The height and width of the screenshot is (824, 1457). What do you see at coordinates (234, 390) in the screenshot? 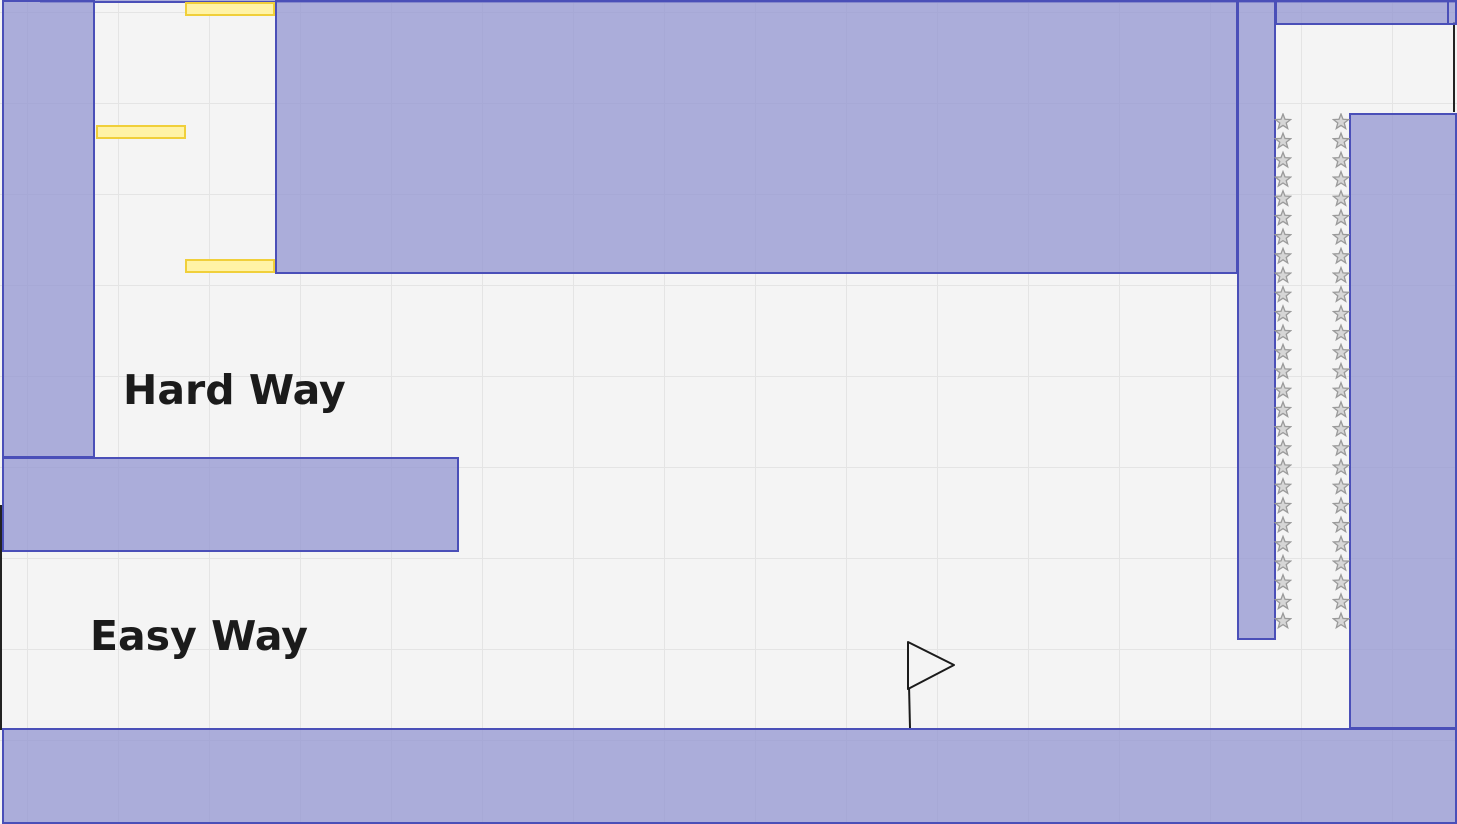
I see `hard-way-label: Hard Way` at bounding box center [234, 390].